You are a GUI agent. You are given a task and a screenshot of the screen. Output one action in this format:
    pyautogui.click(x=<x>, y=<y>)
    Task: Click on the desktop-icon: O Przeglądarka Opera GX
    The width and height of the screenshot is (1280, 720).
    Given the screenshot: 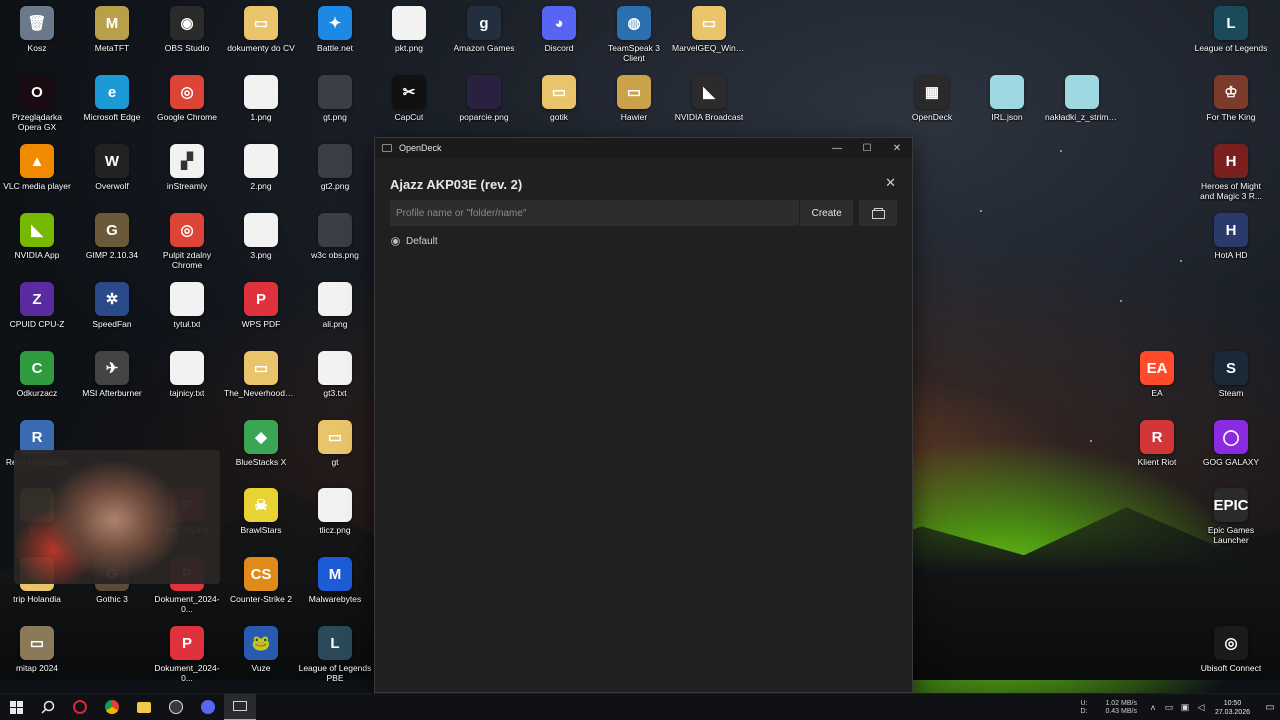 What is the action you would take?
    pyautogui.click(x=37, y=103)
    